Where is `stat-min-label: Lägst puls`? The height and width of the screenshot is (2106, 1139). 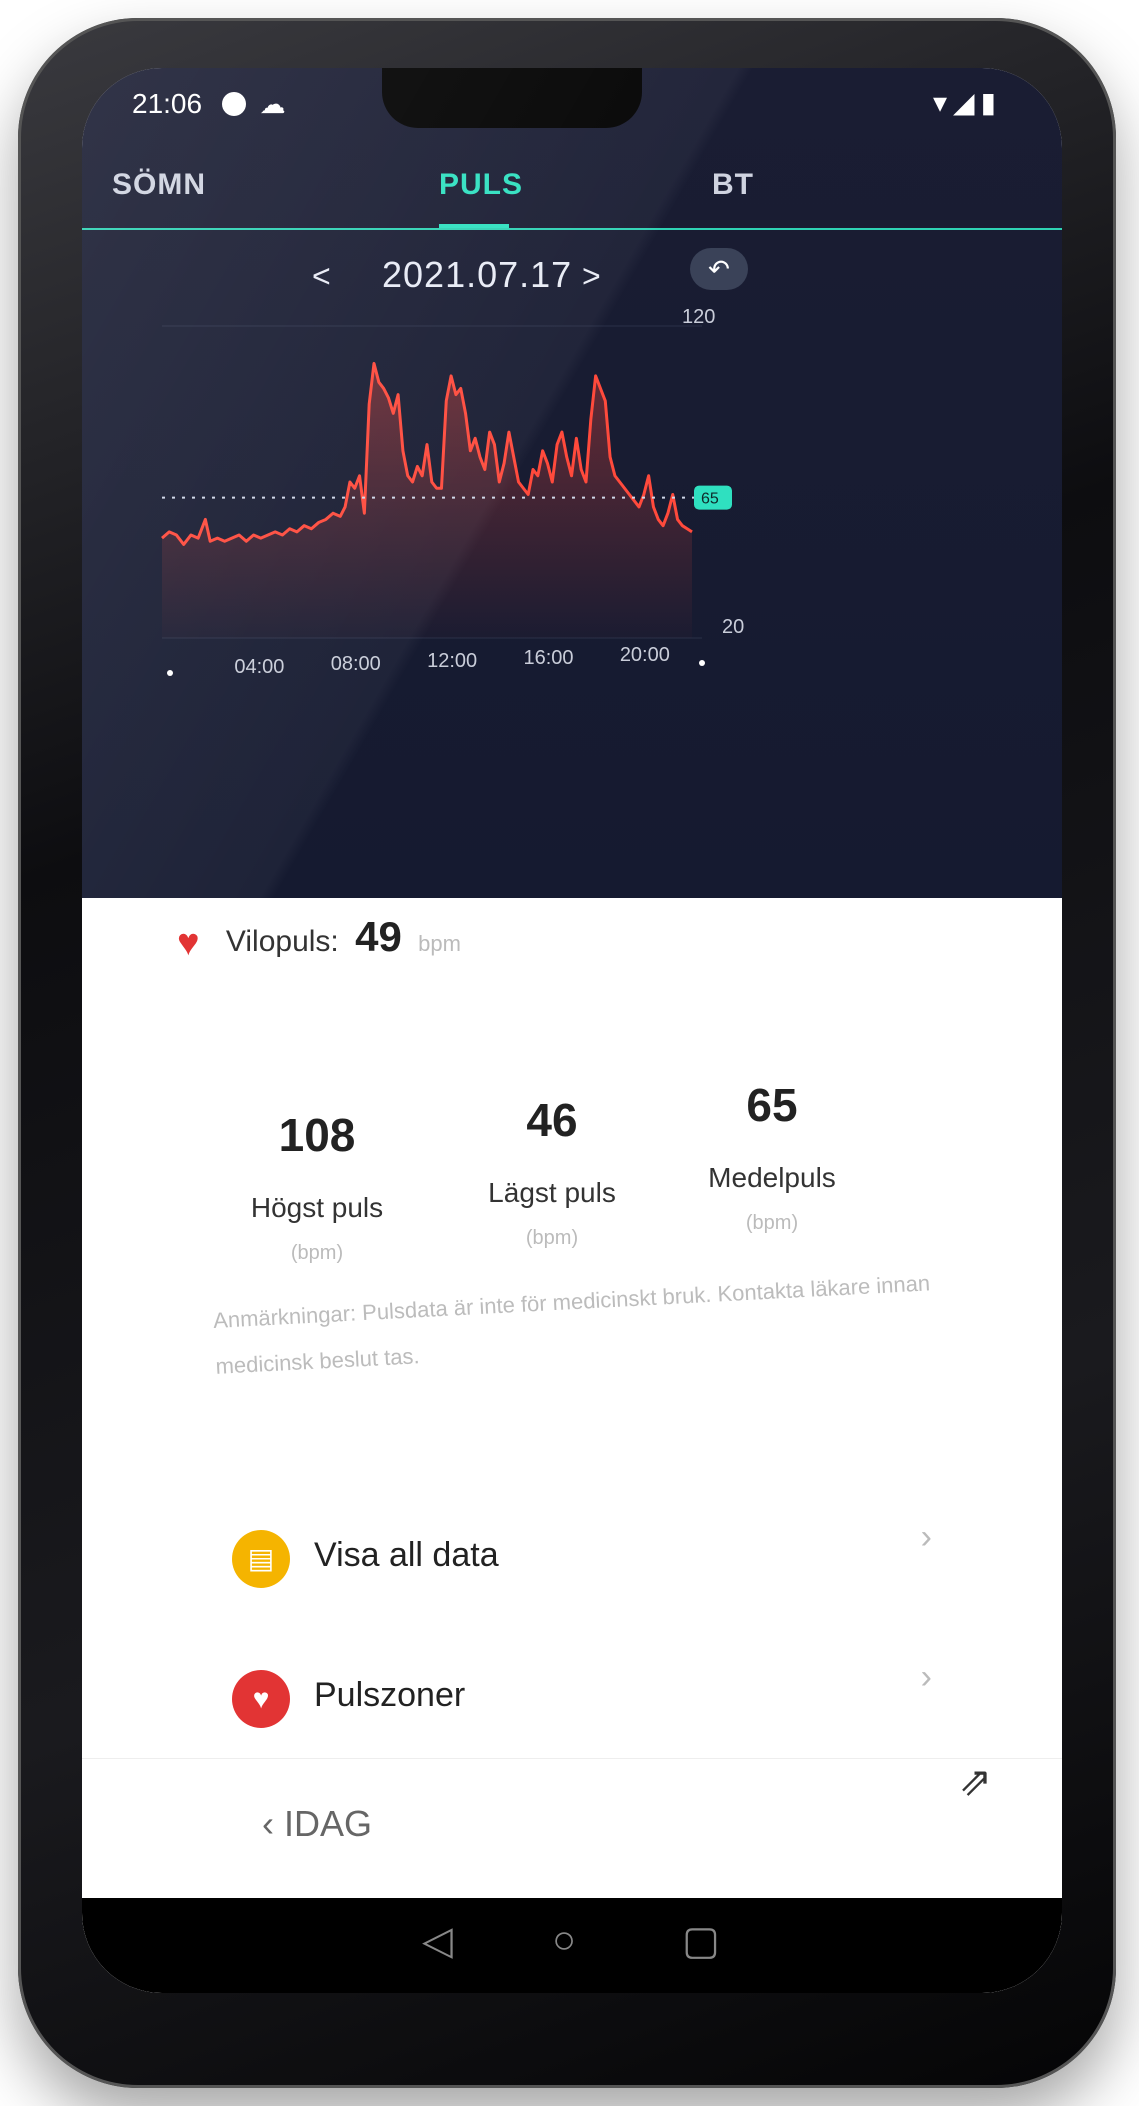
stat-min-label: Lägst puls is located at coordinates (552, 1192).